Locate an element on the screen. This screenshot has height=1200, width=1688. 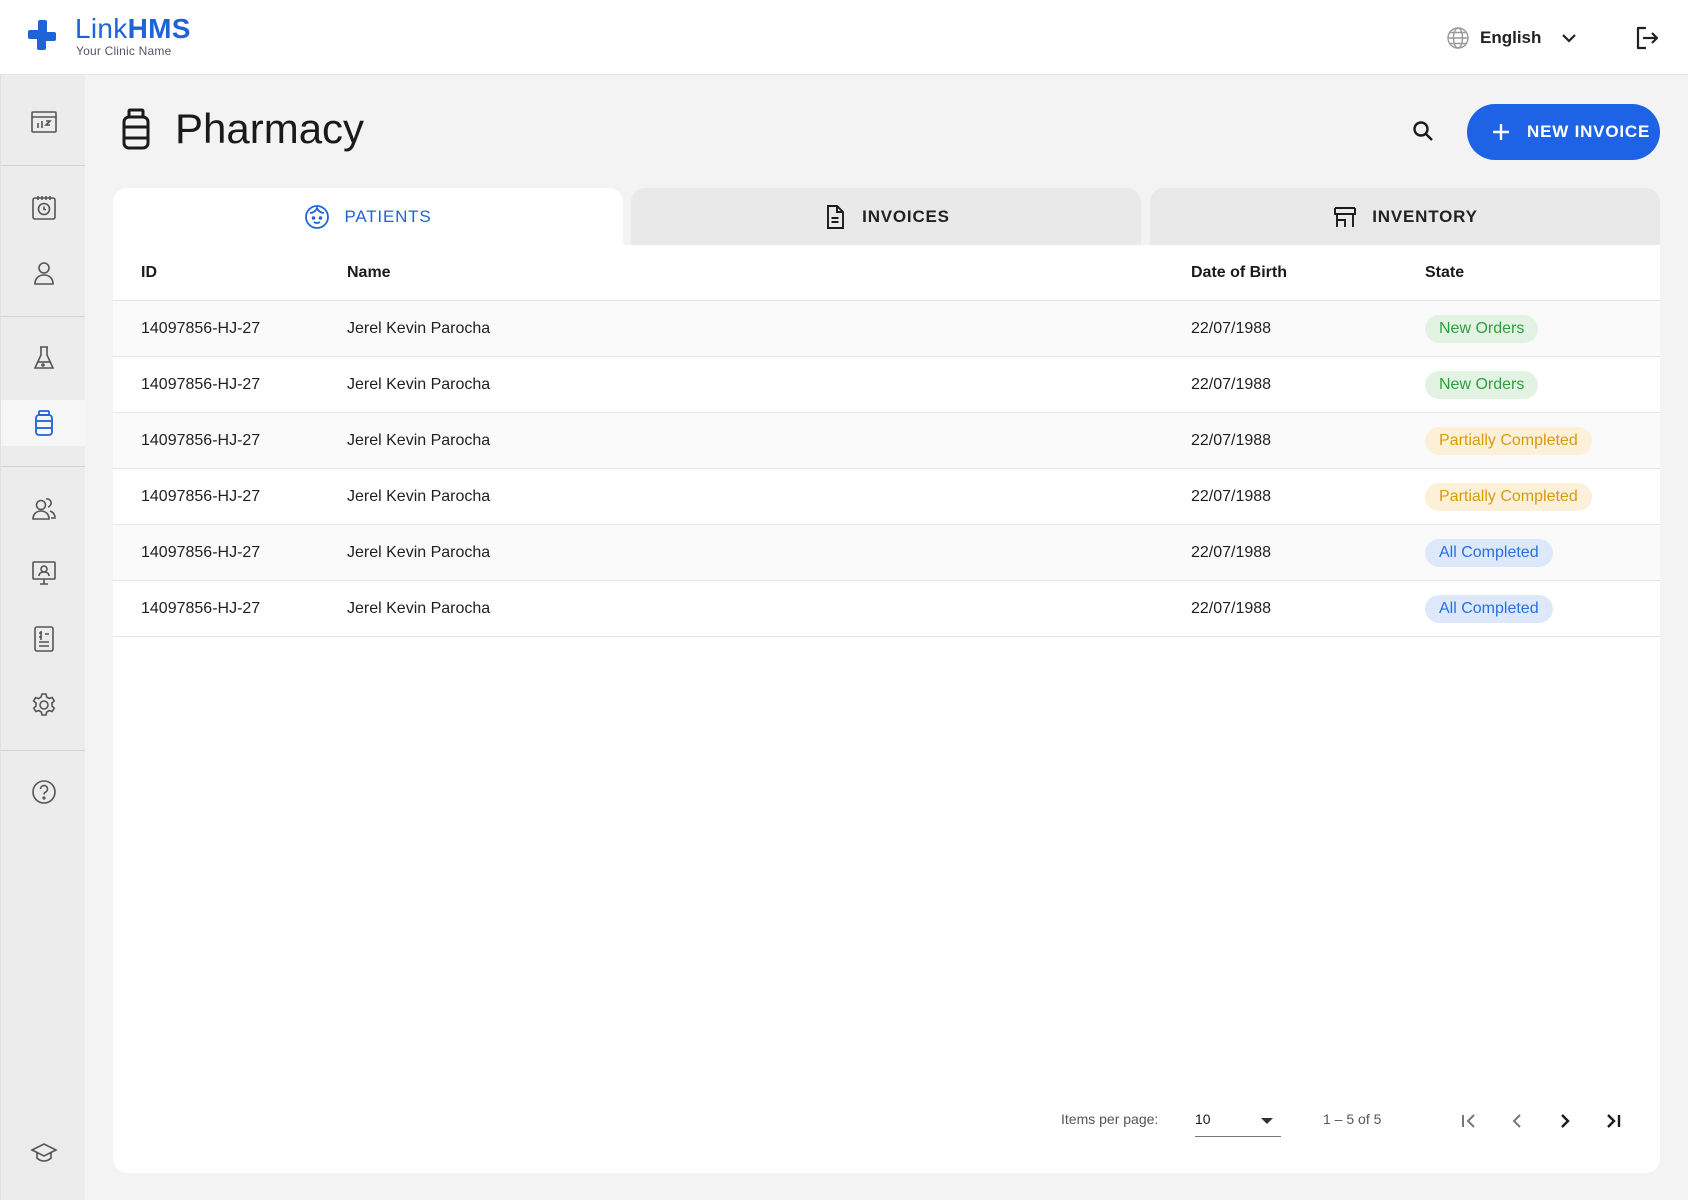
clinic-name: Your Clinic Name is located at coordinates (124, 51).